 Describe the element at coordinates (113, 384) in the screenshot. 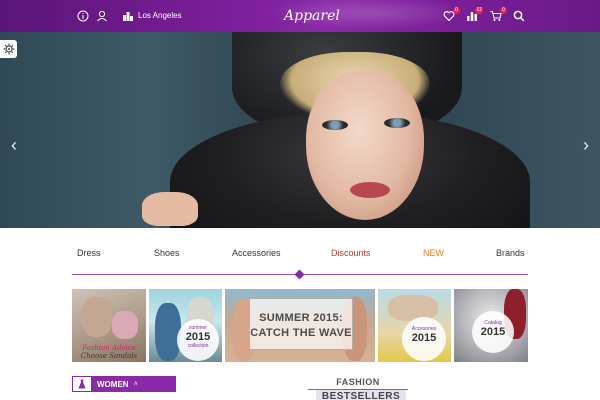

I see `women-label: WOMEN` at that location.